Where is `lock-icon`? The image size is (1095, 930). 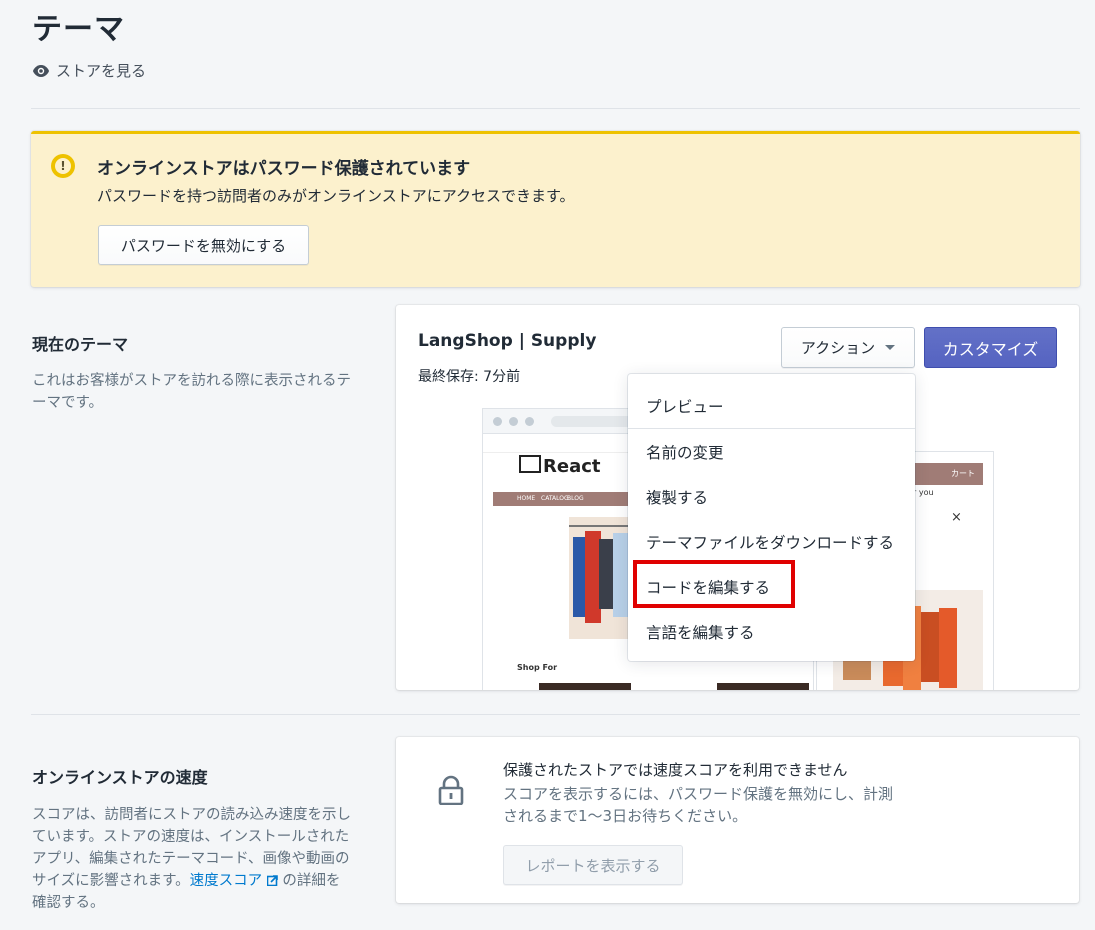
lock-icon is located at coordinates (451, 790).